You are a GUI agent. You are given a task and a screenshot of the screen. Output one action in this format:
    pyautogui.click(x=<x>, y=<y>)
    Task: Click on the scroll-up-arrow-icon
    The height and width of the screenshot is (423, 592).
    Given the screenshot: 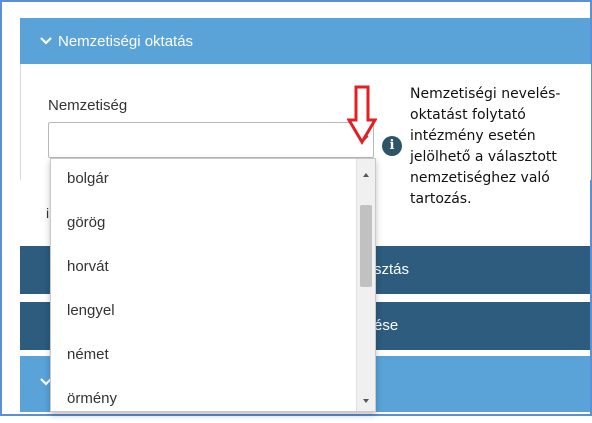 What is the action you would take?
    pyautogui.click(x=366, y=172)
    